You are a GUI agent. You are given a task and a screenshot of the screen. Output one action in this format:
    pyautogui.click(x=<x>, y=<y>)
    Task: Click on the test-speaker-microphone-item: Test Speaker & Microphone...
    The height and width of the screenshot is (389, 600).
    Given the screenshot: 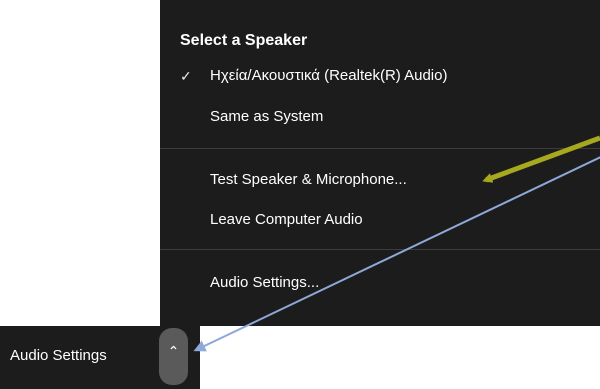 What is the action you would take?
    pyautogui.click(x=380, y=181)
    